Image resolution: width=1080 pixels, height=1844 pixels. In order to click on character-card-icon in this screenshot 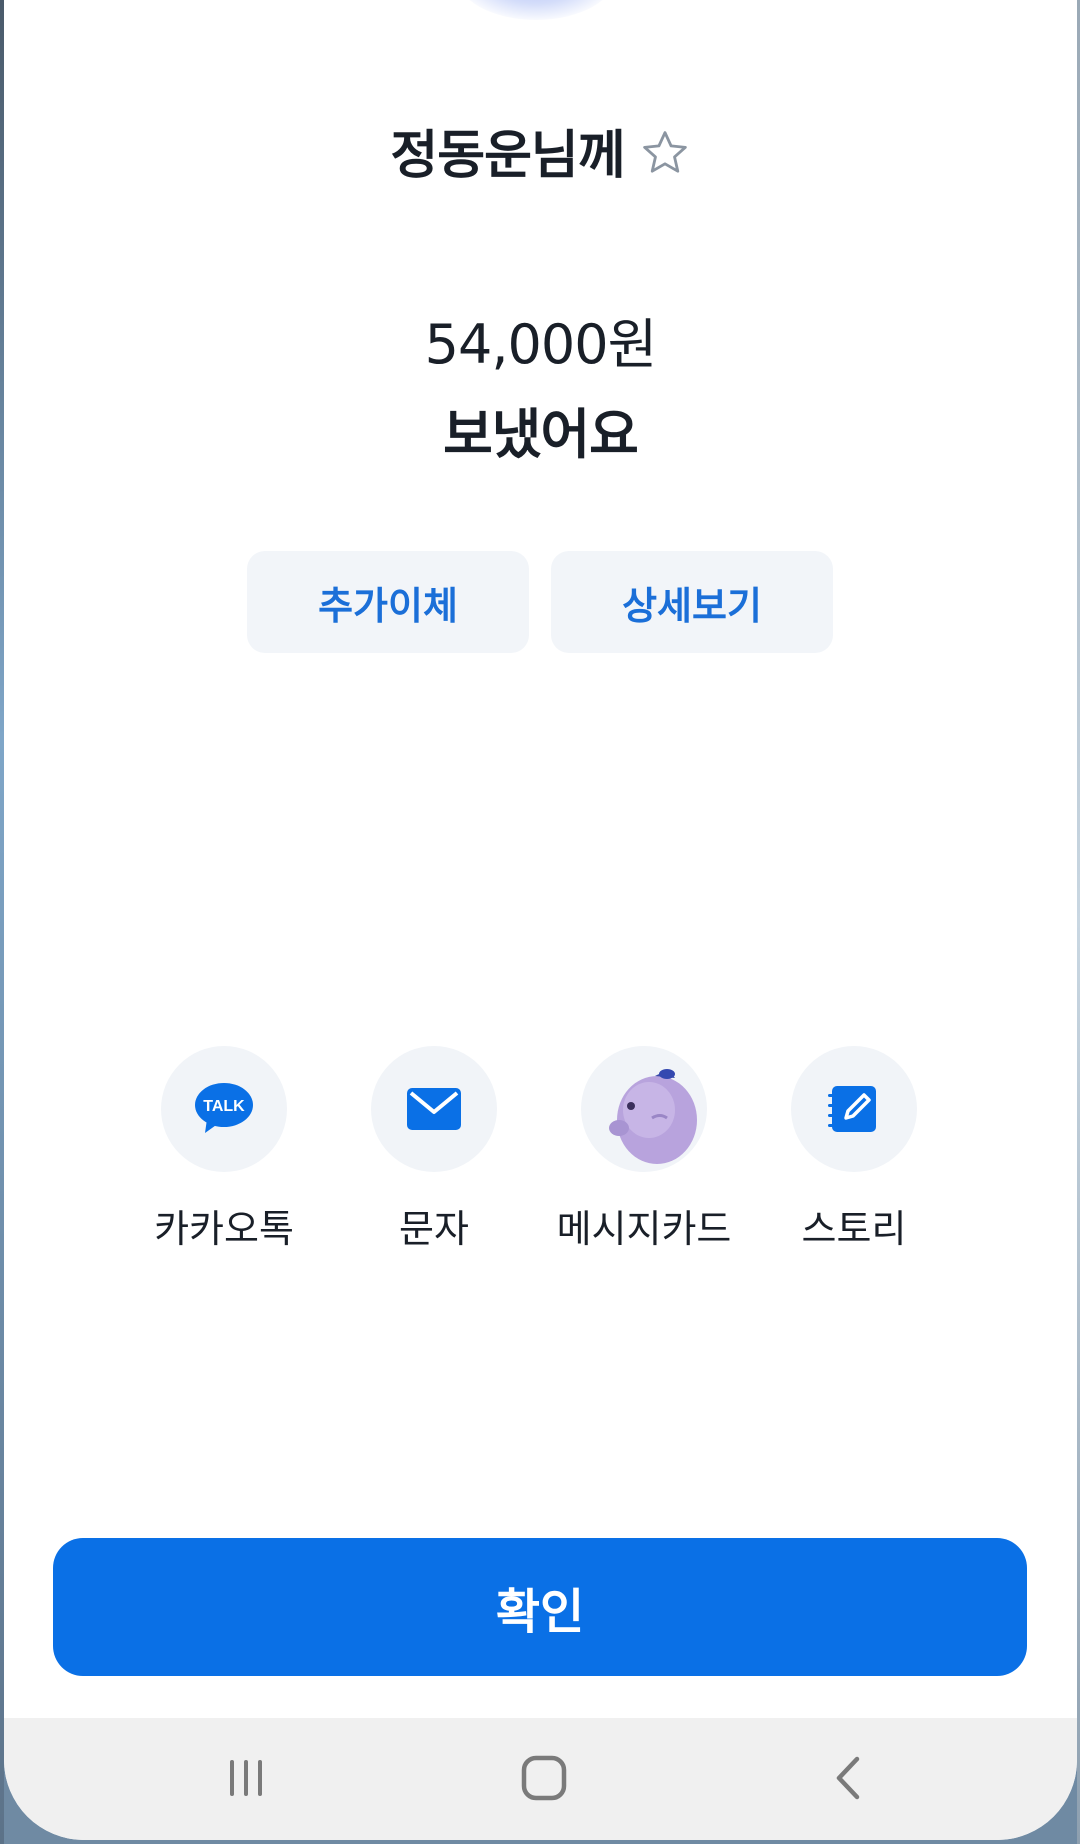, I will do `click(653, 1116)`.